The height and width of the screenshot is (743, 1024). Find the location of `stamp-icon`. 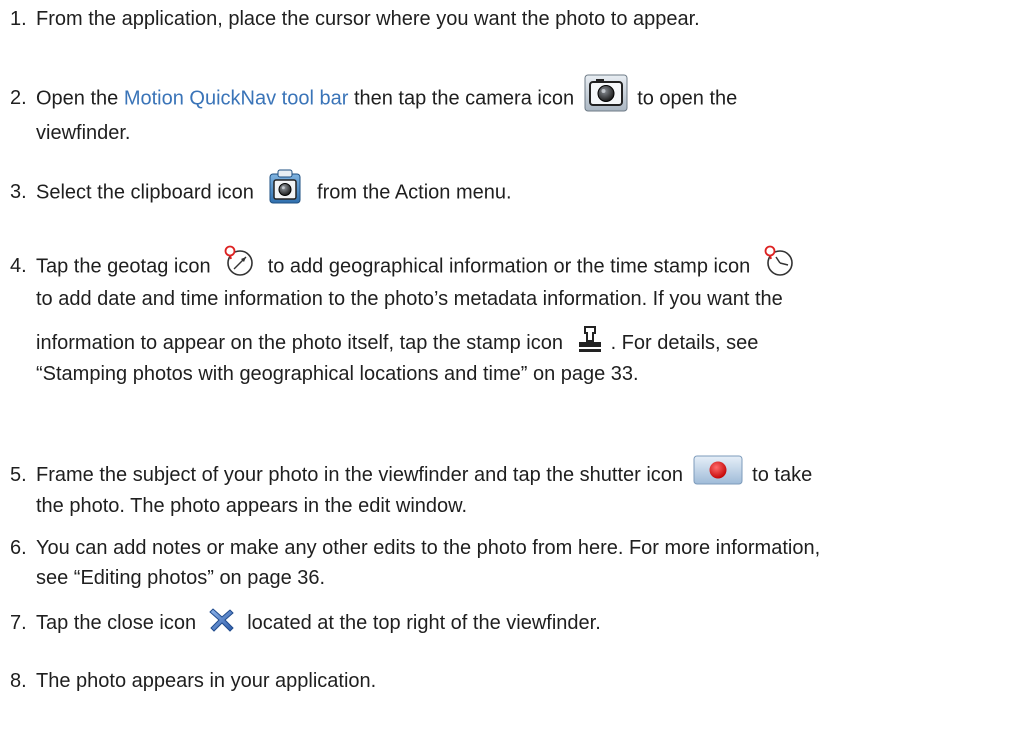

stamp-icon is located at coordinates (590, 339).